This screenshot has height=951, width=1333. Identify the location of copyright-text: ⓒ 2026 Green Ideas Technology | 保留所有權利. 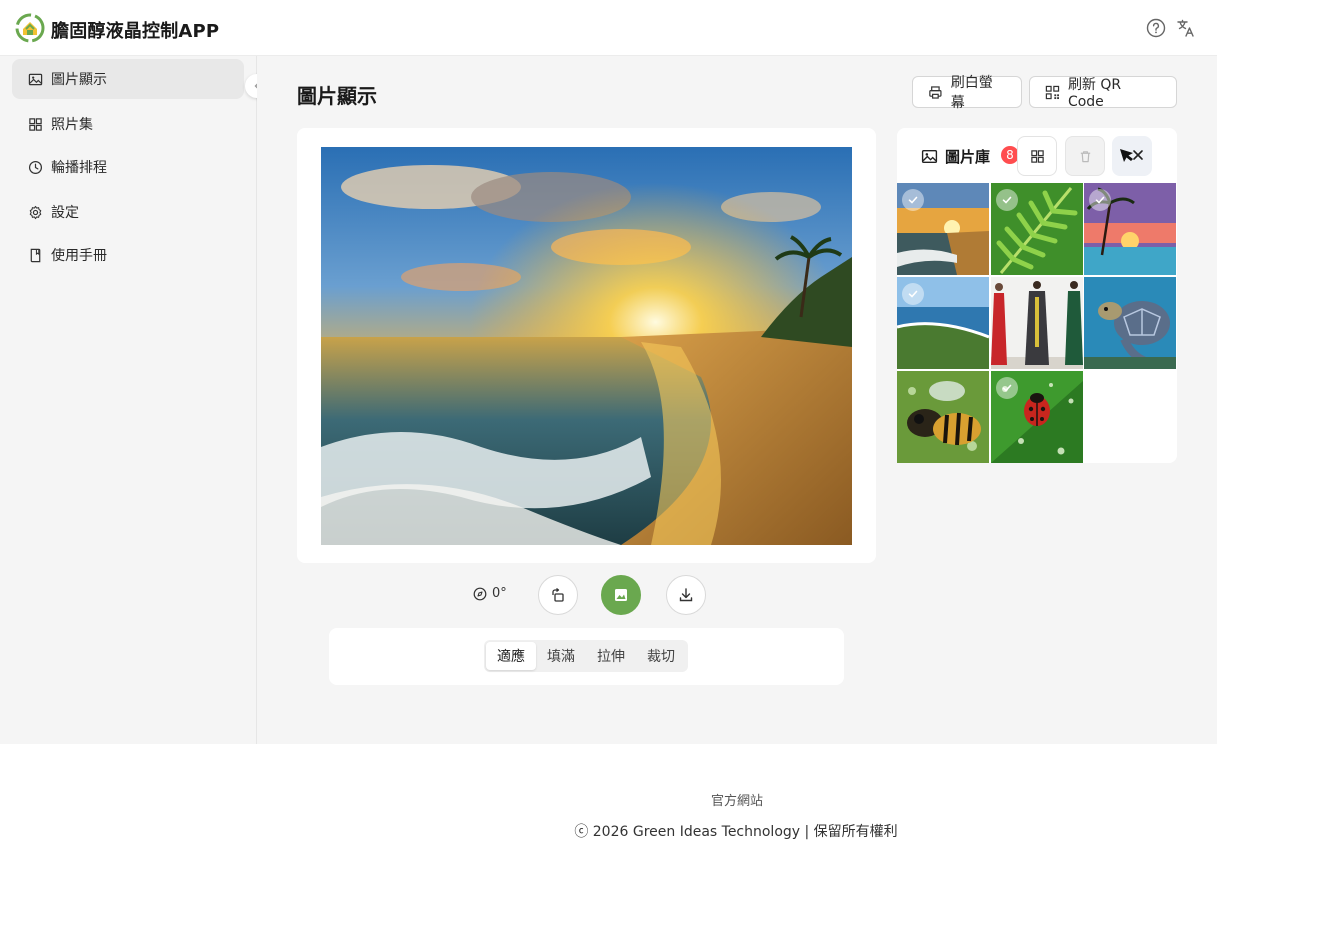
(736, 832).